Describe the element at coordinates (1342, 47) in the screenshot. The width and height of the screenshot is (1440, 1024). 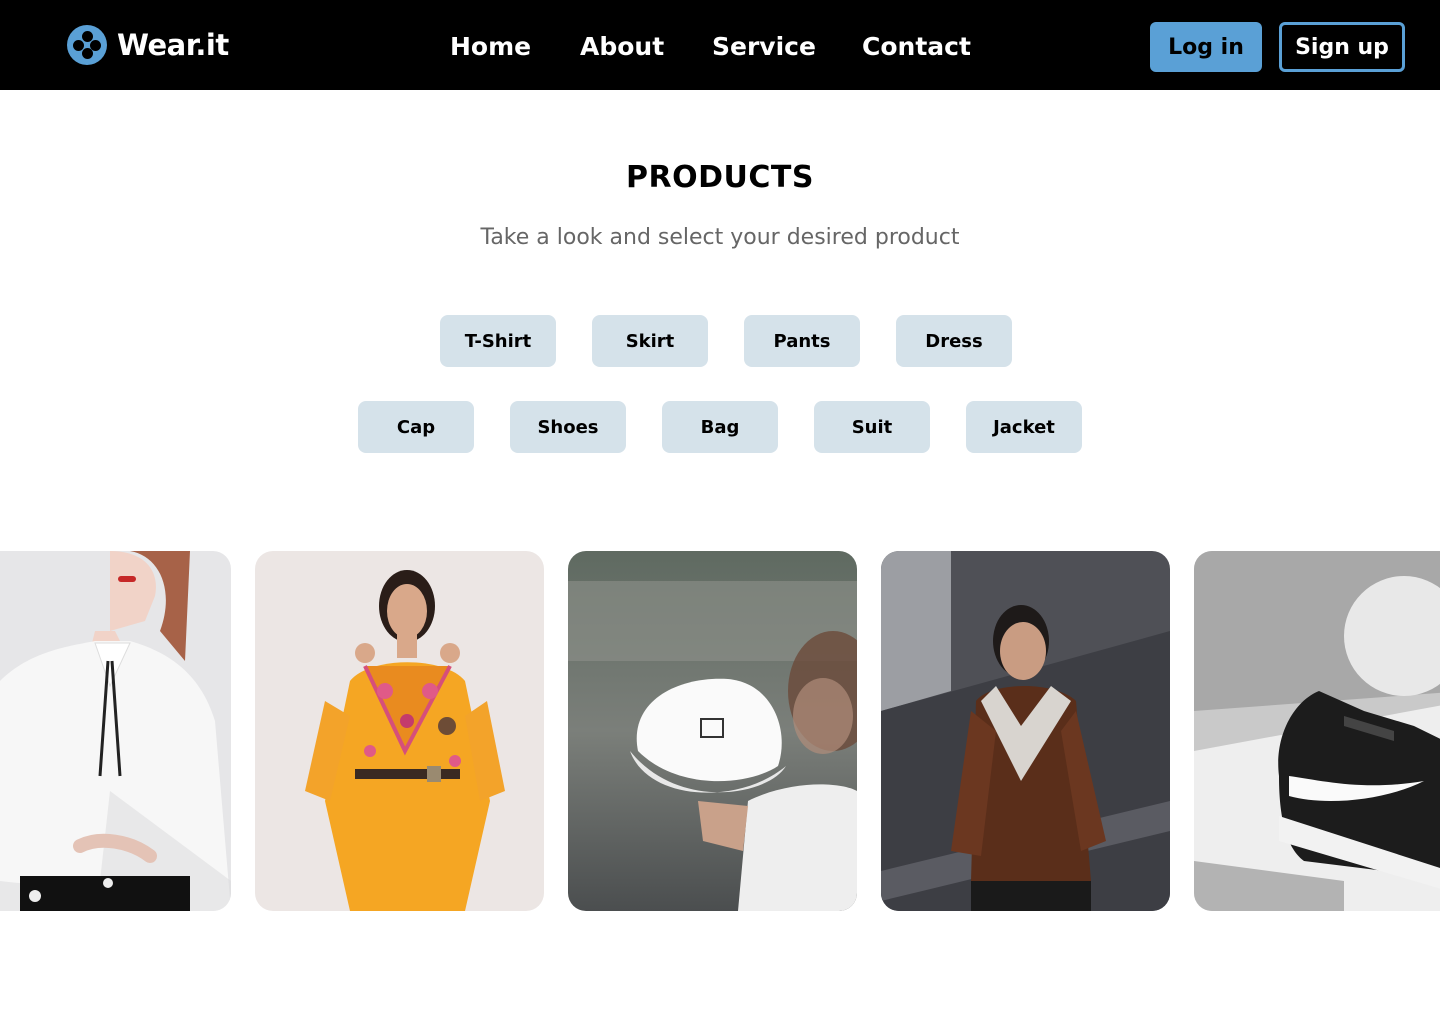
I see `signup-button: Sign up` at that location.